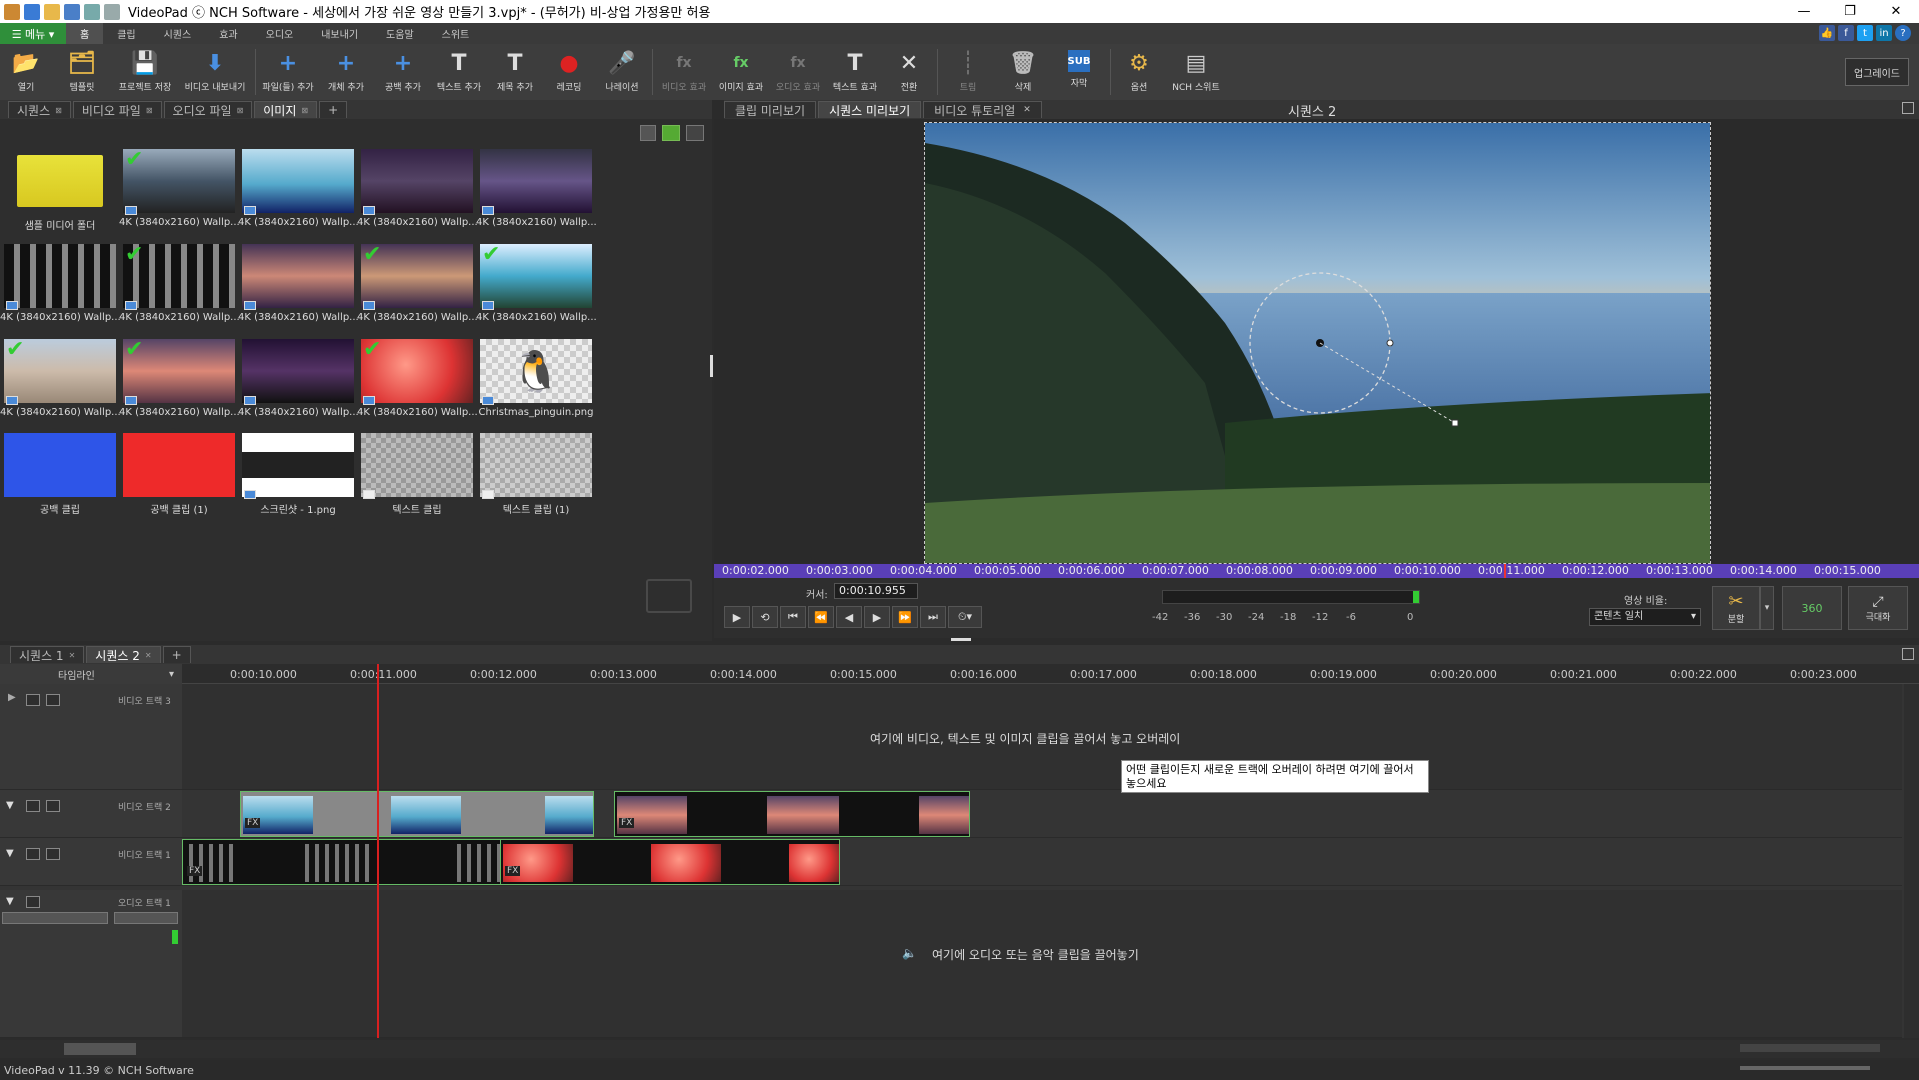 Image resolution: width=1919 pixels, height=1080 pixels. What do you see at coordinates (178, 33) in the screenshot?
I see `menu-tab-sequence: 시퀀스` at bounding box center [178, 33].